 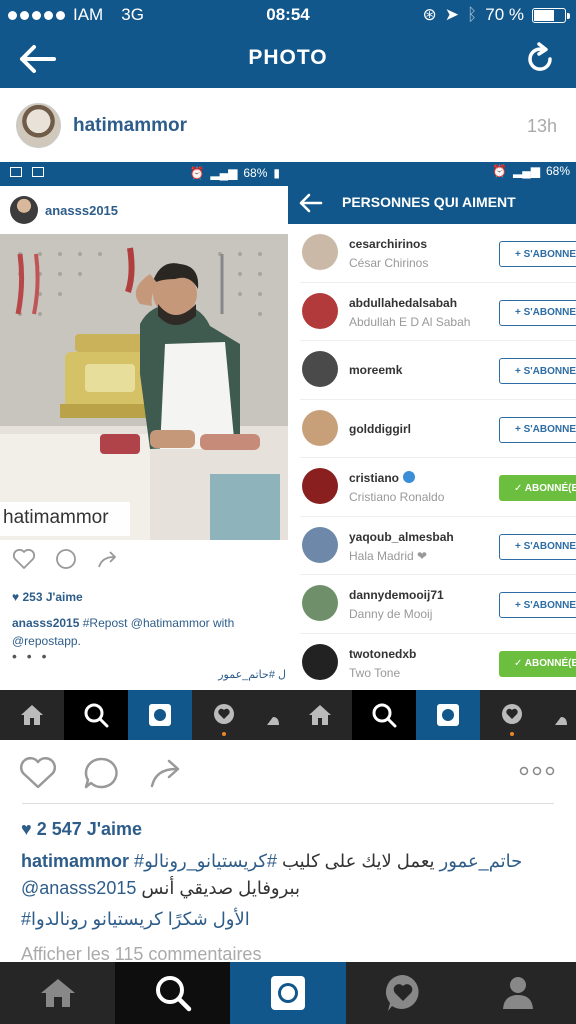 What do you see at coordinates (396, 595) in the screenshot?
I see `liker-username-text: dannydemooij71` at bounding box center [396, 595].